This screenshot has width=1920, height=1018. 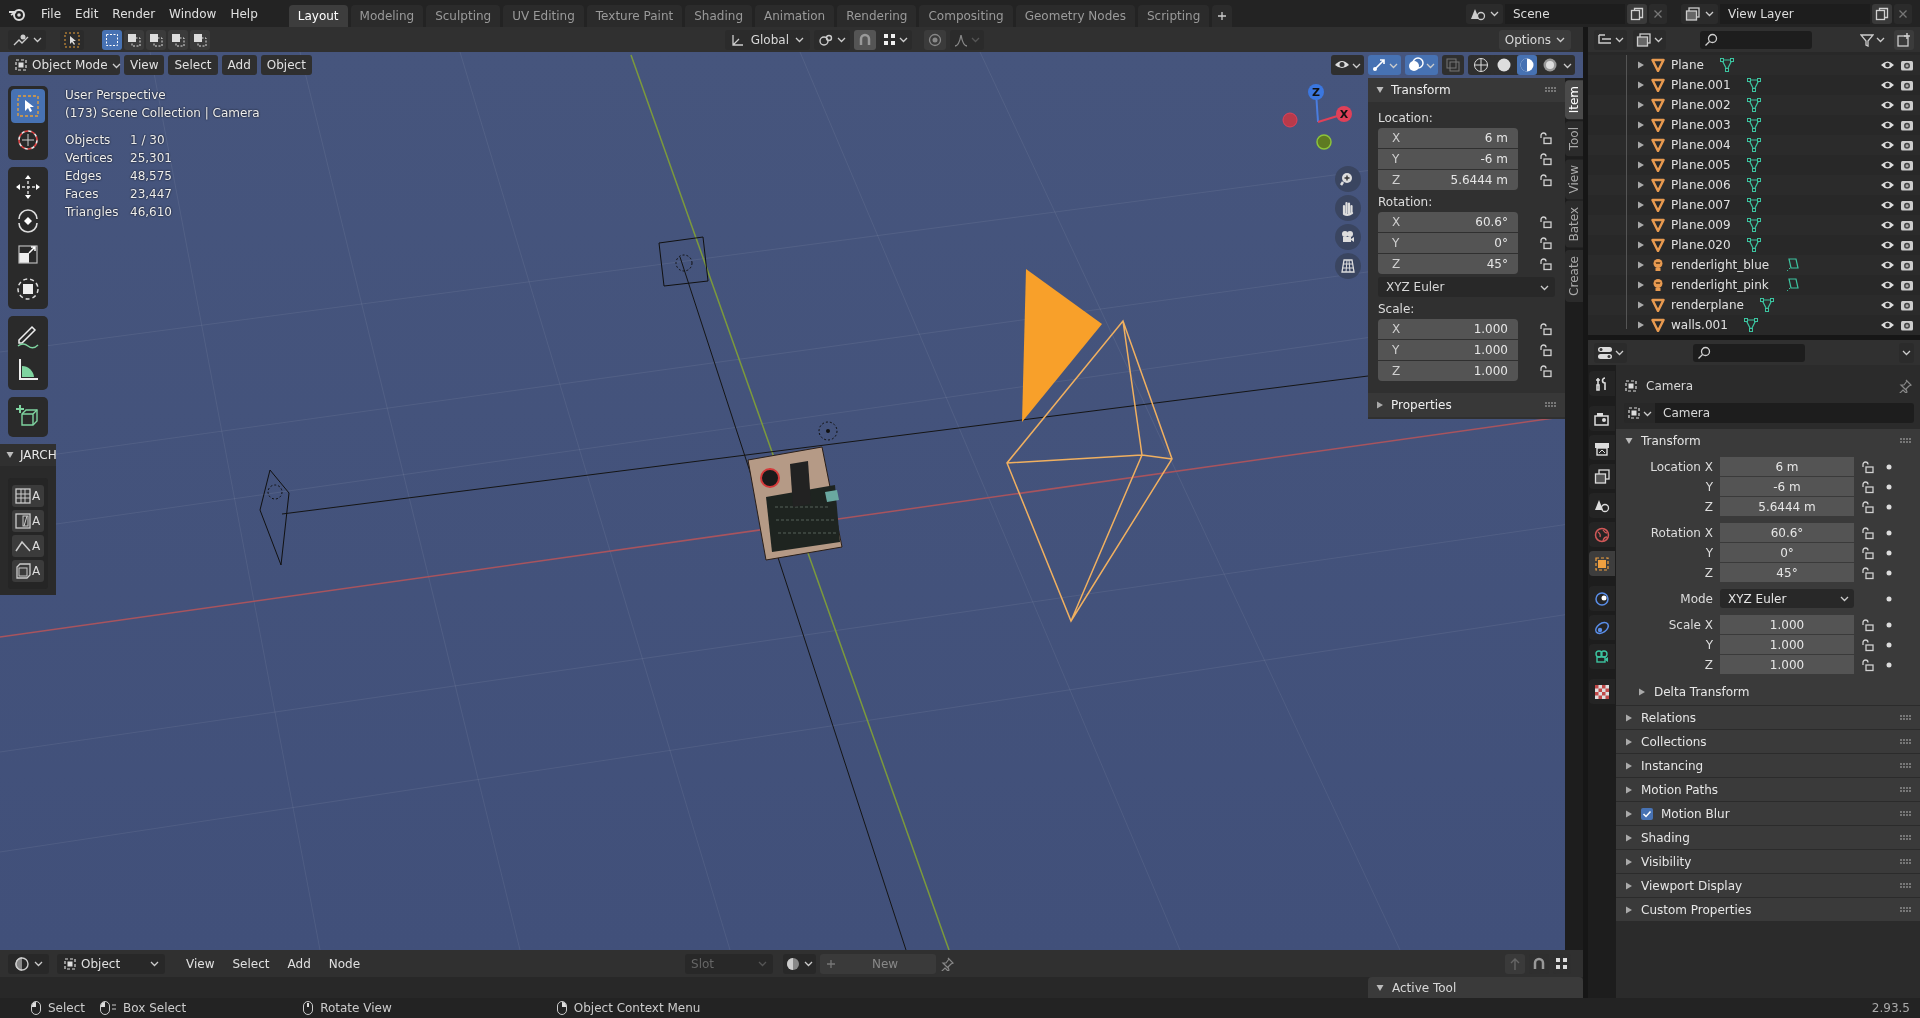 I want to click on panel-header: Motion Paths, so click(x=1768, y=789).